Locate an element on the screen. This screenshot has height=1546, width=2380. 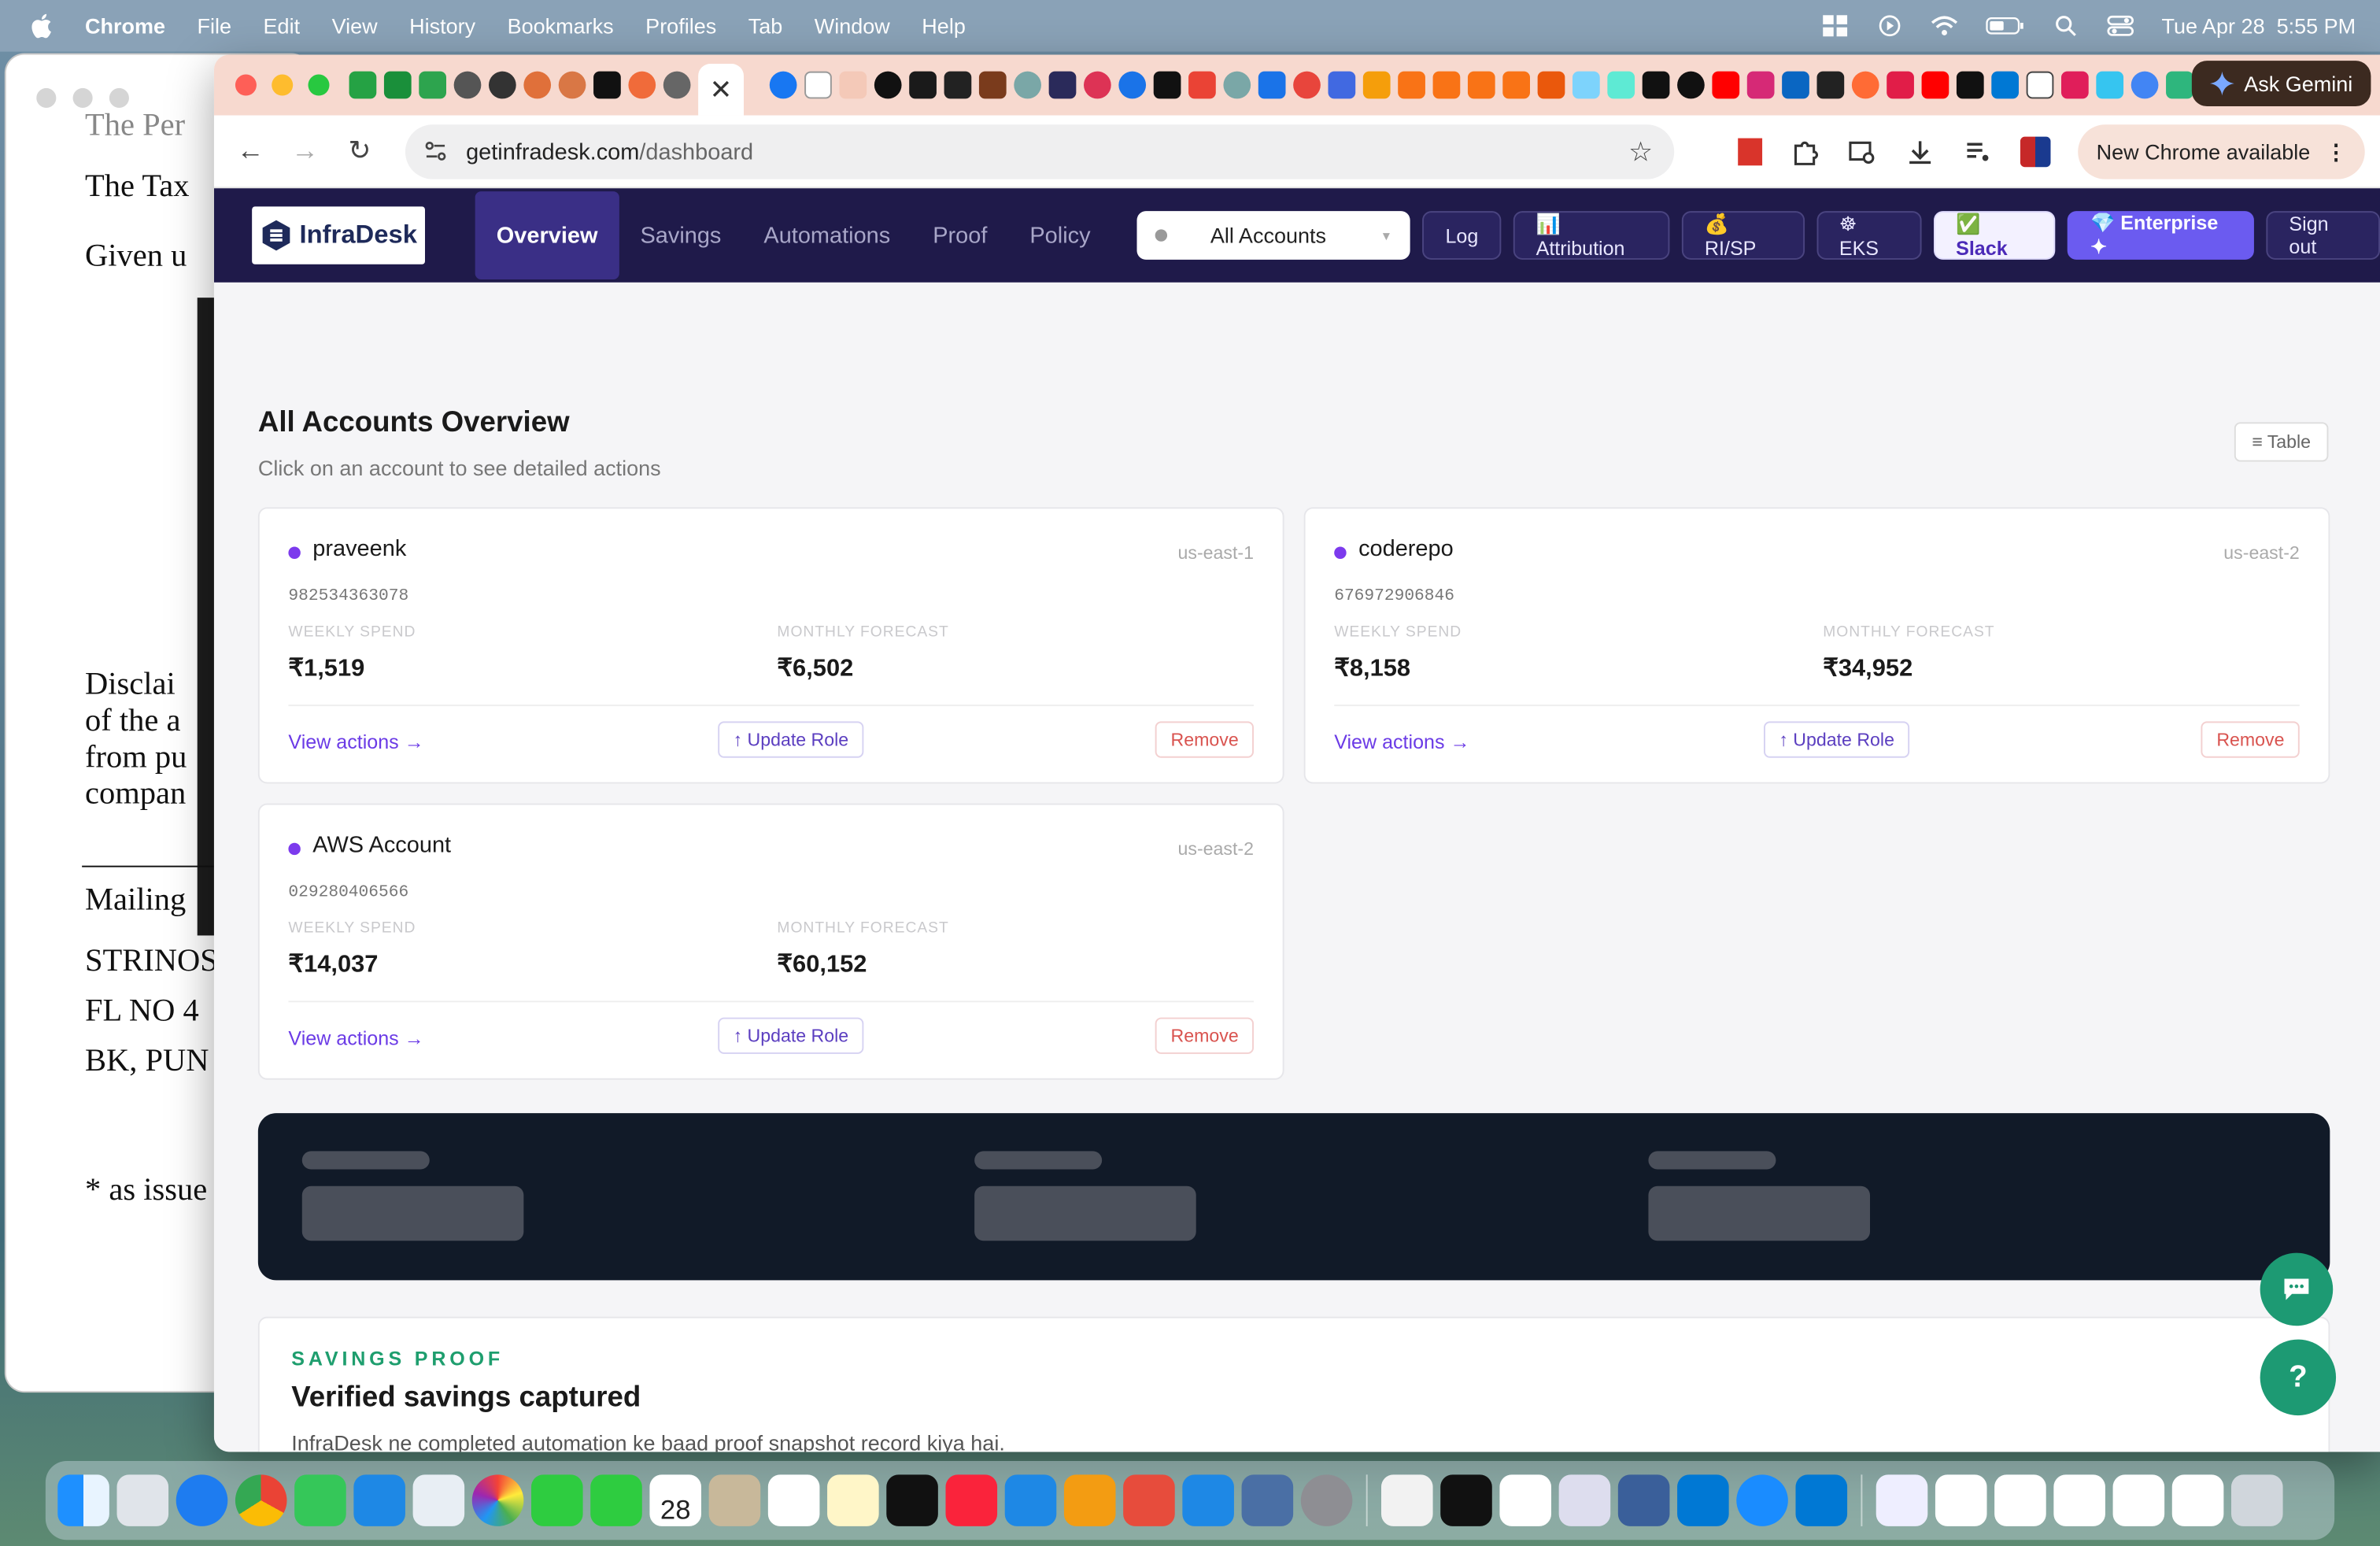
chrome-icon is located at coordinates (261, 1500).